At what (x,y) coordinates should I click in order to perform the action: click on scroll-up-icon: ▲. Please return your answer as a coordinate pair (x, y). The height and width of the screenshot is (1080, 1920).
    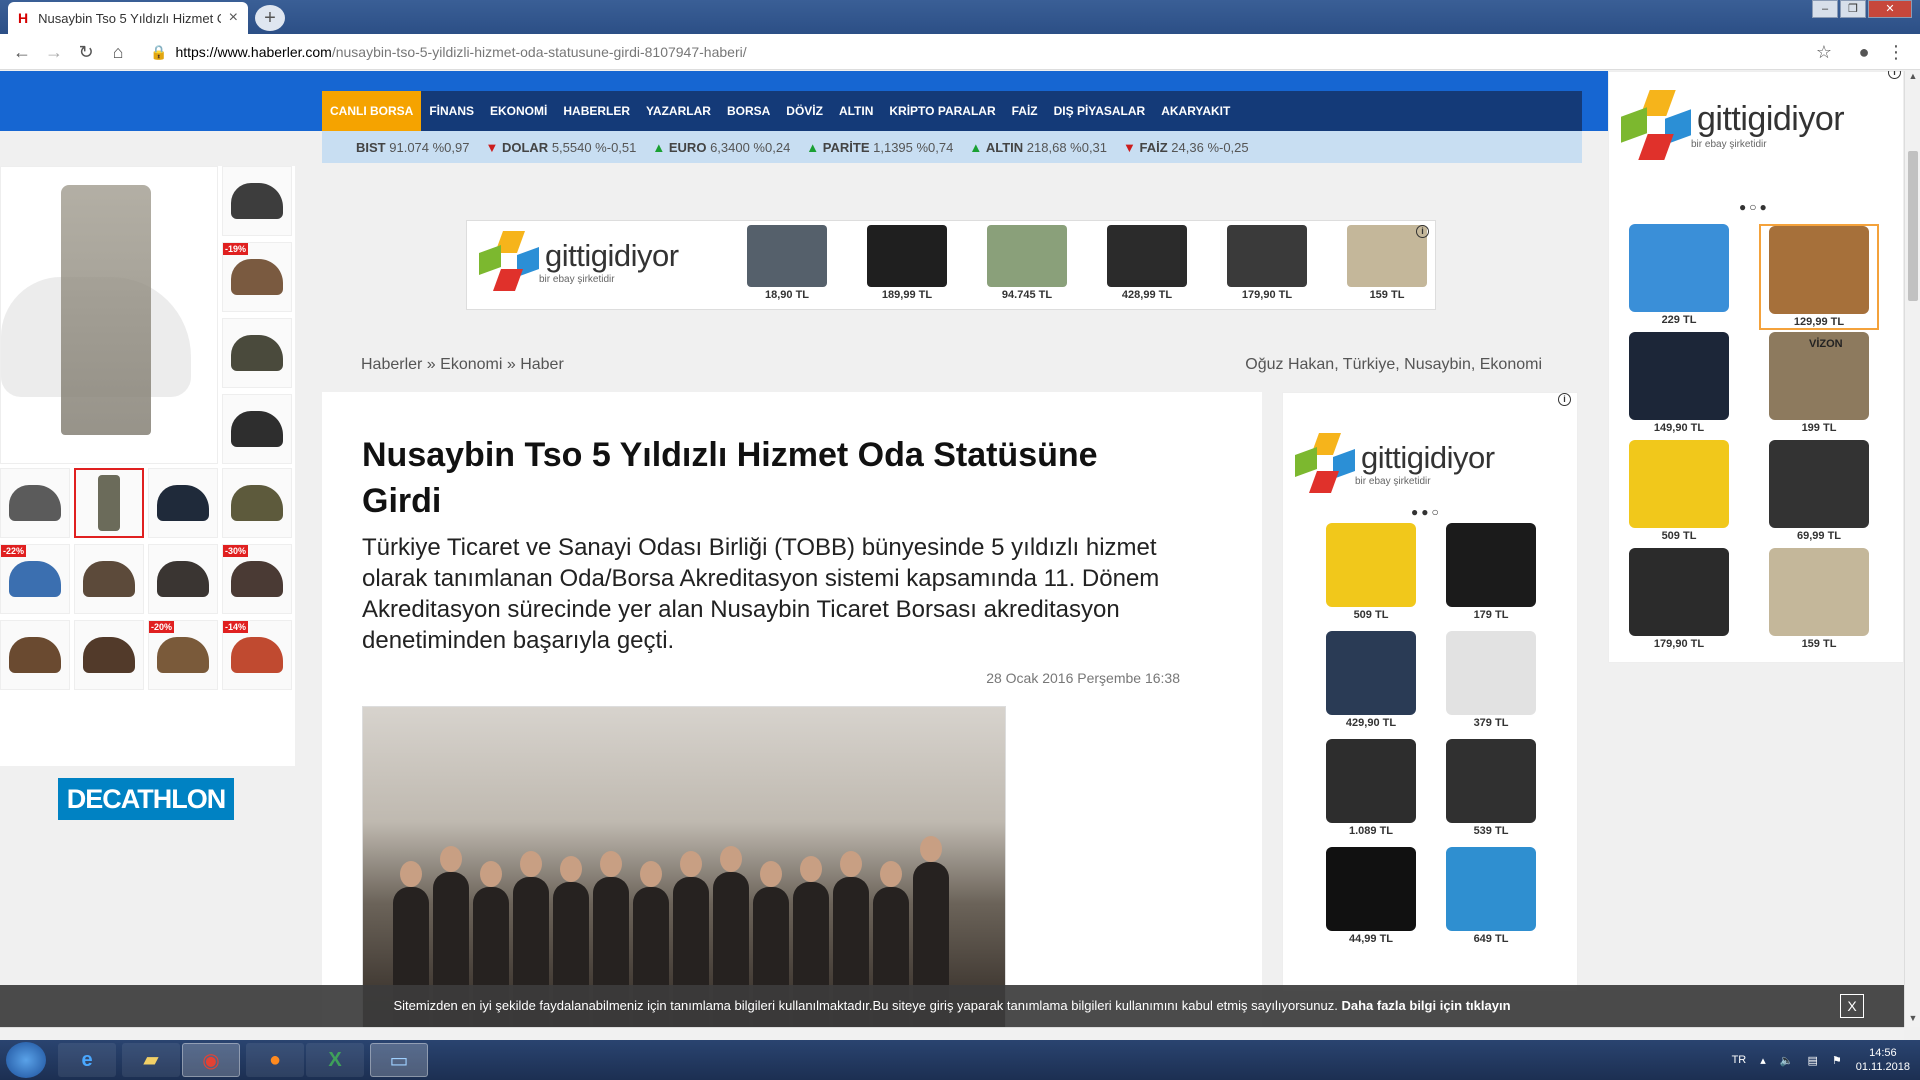
    Looking at the image, I should click on (1912, 78).